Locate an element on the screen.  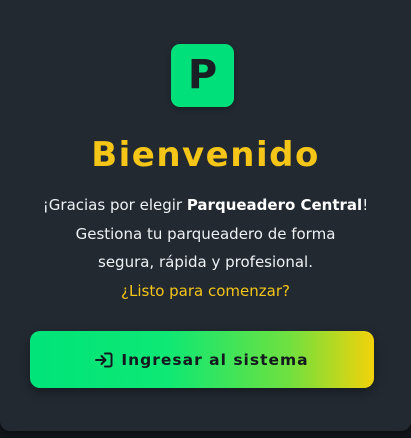
welcome-line-2: Gestiona tu parqueadero de forma is located at coordinates (205, 233).